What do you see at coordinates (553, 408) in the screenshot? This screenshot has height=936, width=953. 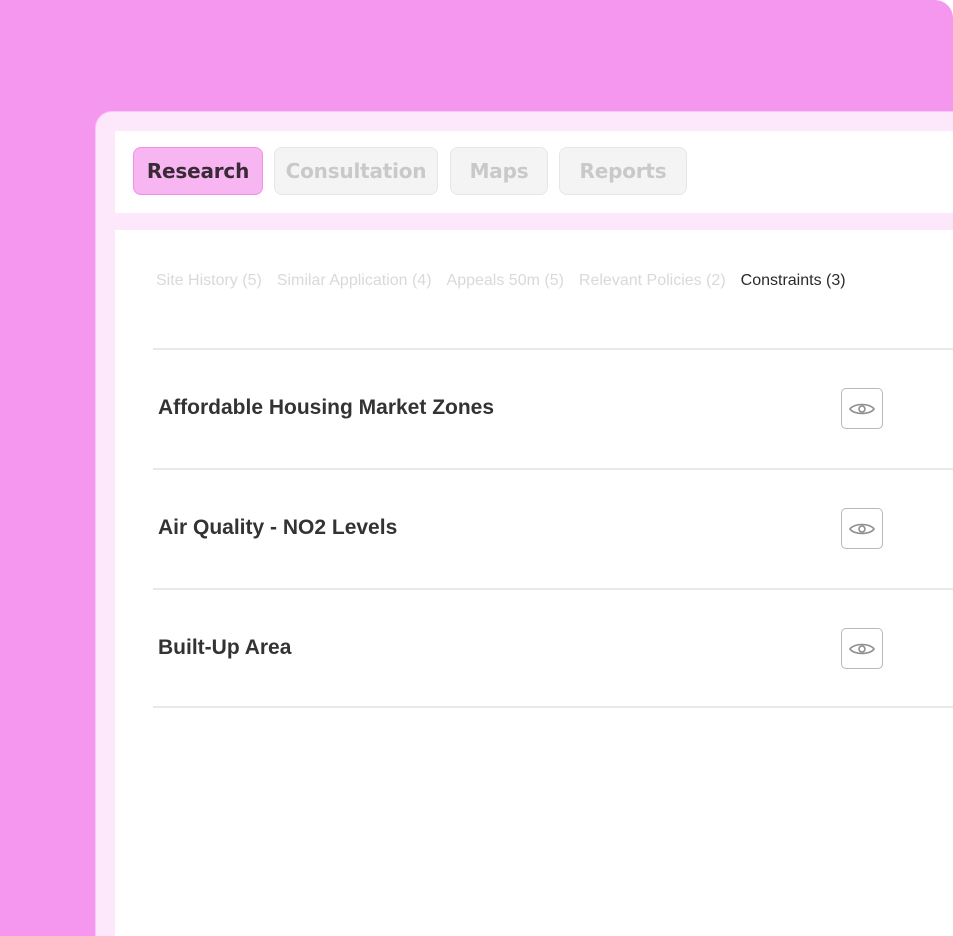 I see `constraint-row: Affordable Housing Market Zones` at bounding box center [553, 408].